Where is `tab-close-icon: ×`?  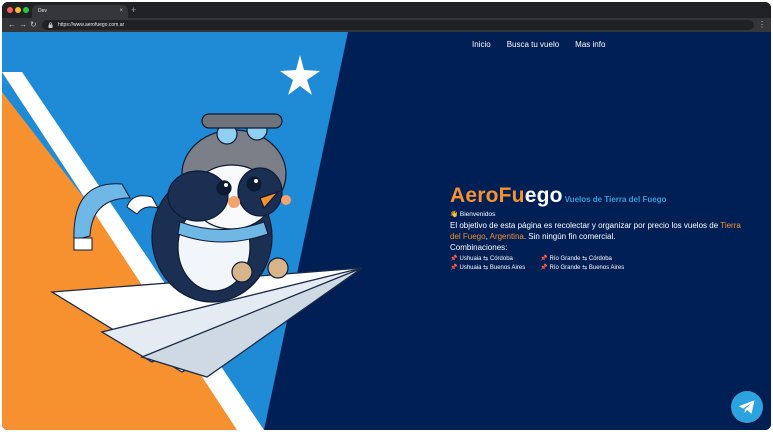
tab-close-icon: × is located at coordinates (121, 11).